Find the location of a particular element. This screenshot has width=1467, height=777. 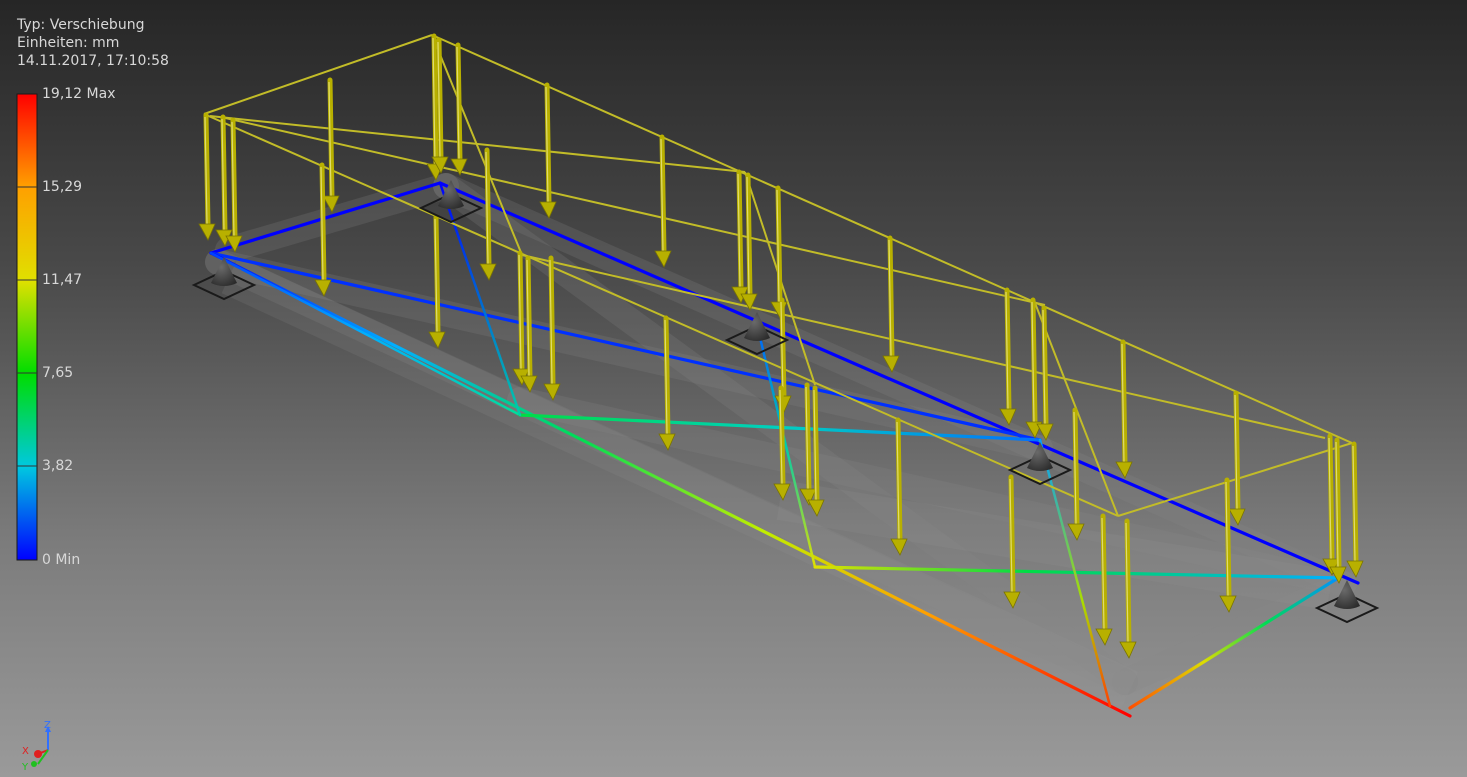

legend-label-min: 0 Min is located at coordinates (61, 560).